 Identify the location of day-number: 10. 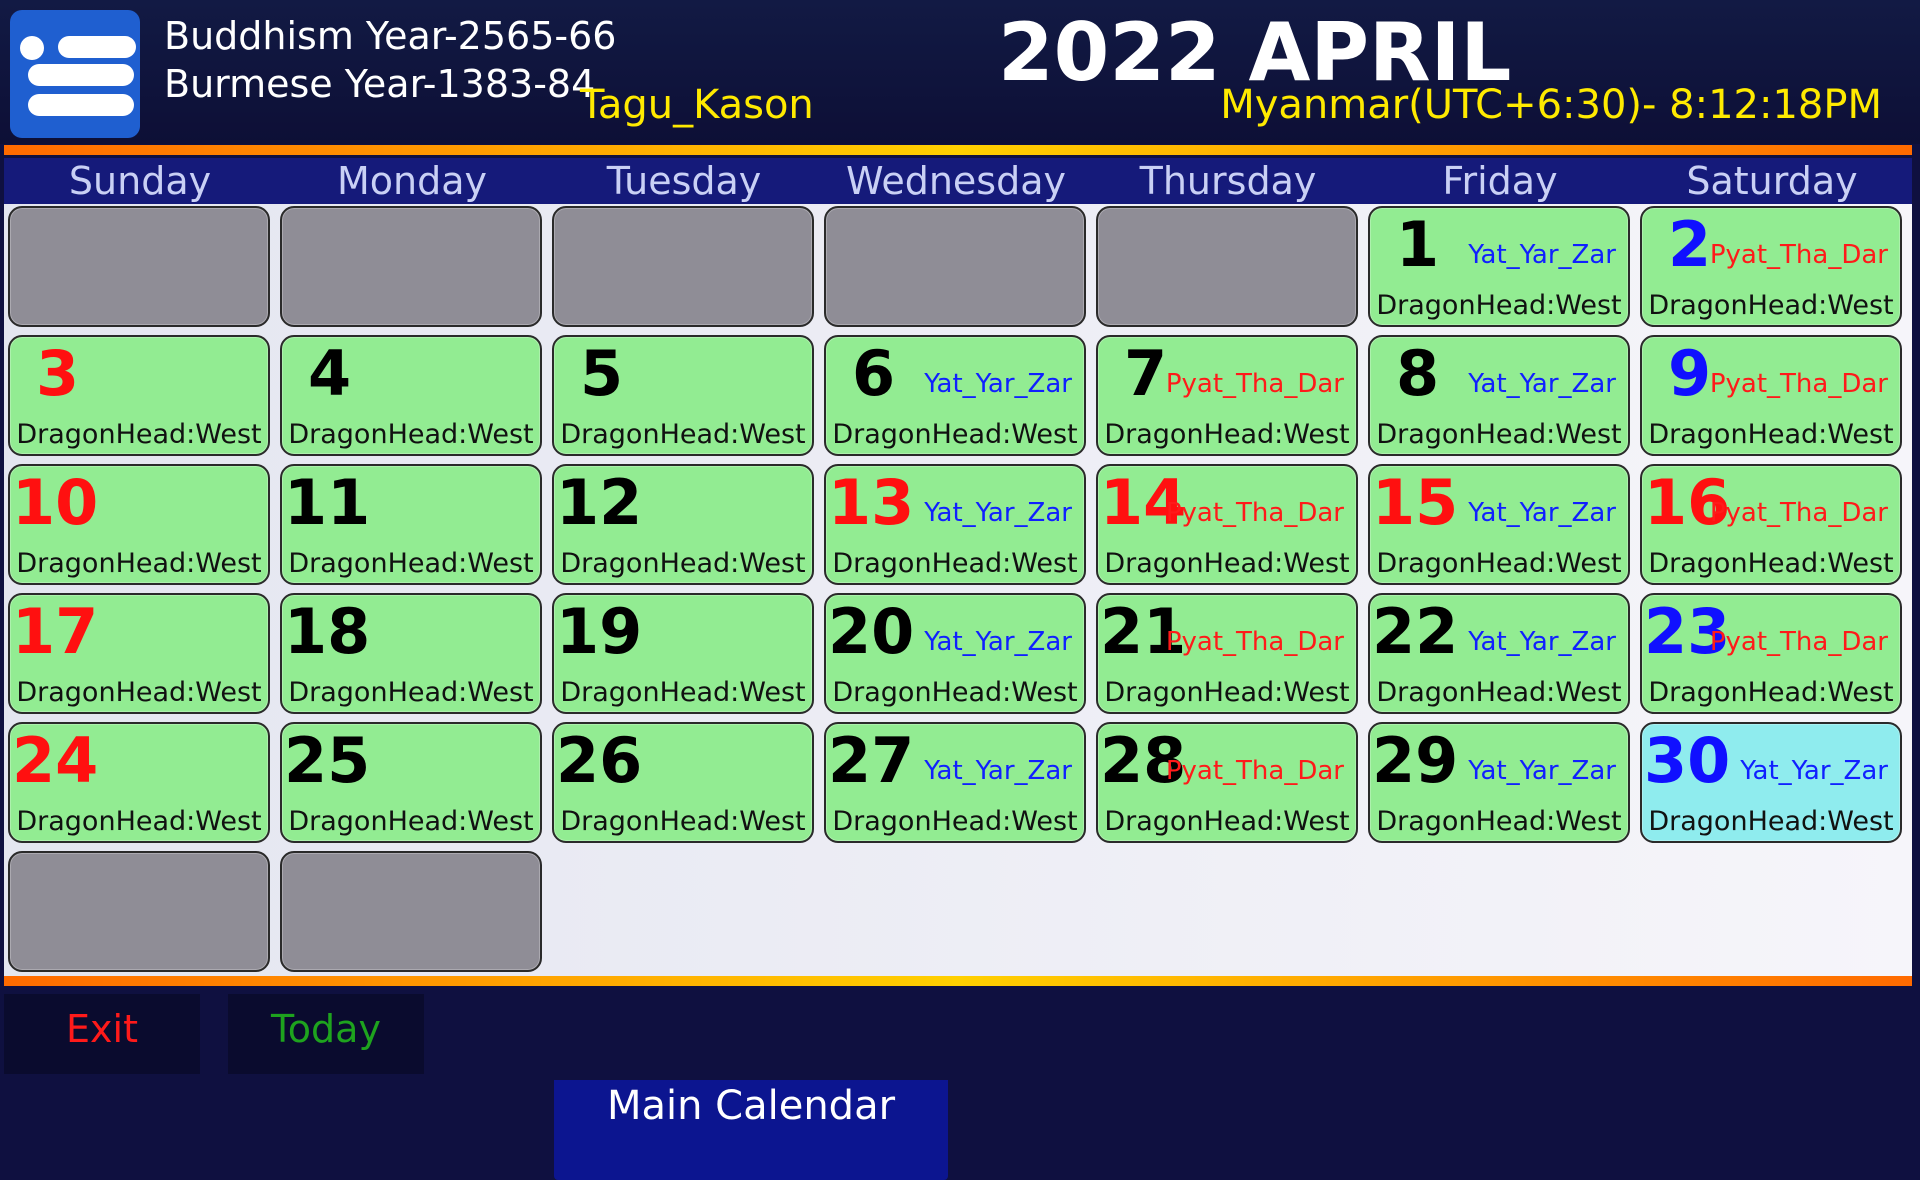
(55, 502).